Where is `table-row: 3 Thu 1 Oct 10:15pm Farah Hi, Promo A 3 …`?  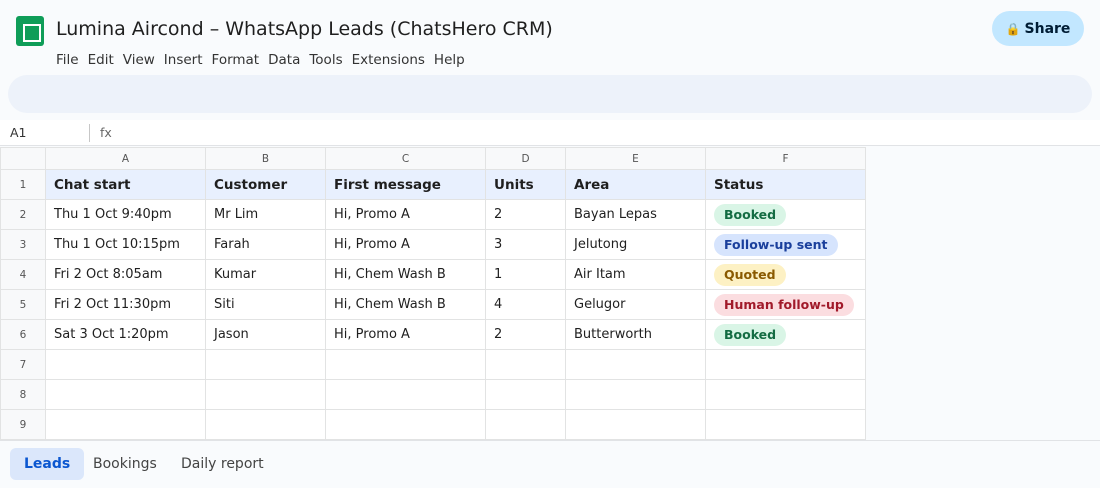 table-row: 3 Thu 1 Oct 10:15pm Farah Hi, Promo A 3 … is located at coordinates (433, 244).